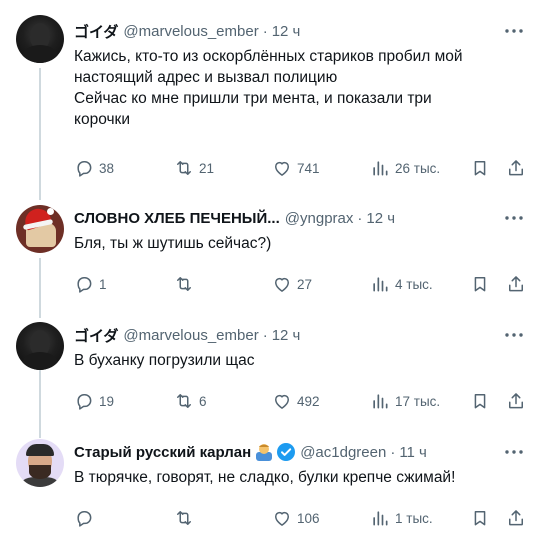  What do you see at coordinates (300, 360) in the screenshot?
I see `tweet-text: В буханку погрузили щас` at bounding box center [300, 360].